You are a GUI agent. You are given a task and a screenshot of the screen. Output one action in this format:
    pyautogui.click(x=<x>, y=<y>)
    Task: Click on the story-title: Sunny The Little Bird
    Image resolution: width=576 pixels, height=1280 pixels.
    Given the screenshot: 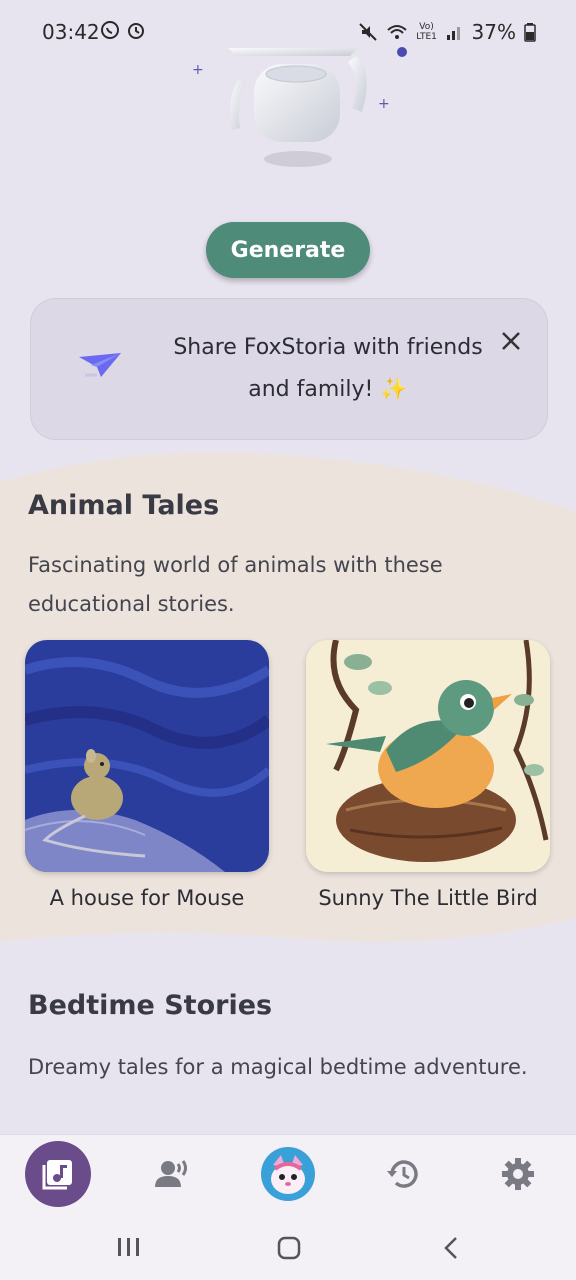 What is the action you would take?
    pyautogui.click(x=428, y=898)
    